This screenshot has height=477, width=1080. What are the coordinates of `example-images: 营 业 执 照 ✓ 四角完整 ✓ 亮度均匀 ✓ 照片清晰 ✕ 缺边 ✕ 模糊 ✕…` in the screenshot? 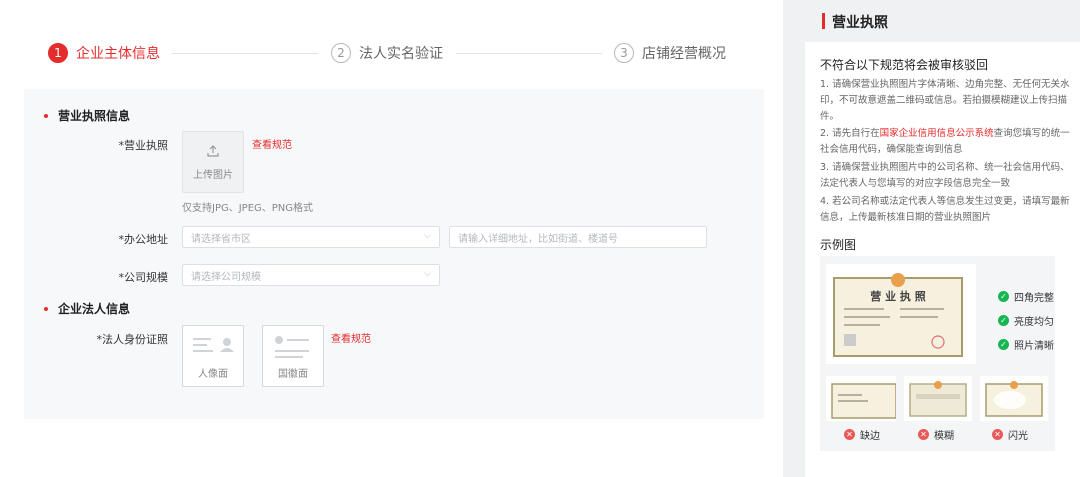 It's located at (937, 353).